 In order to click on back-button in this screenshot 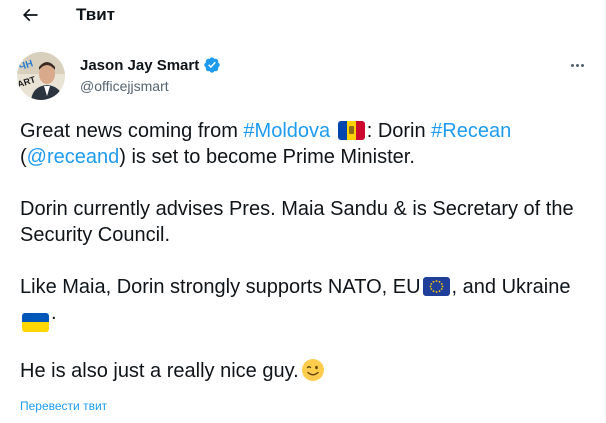, I will do `click(30, 15)`.